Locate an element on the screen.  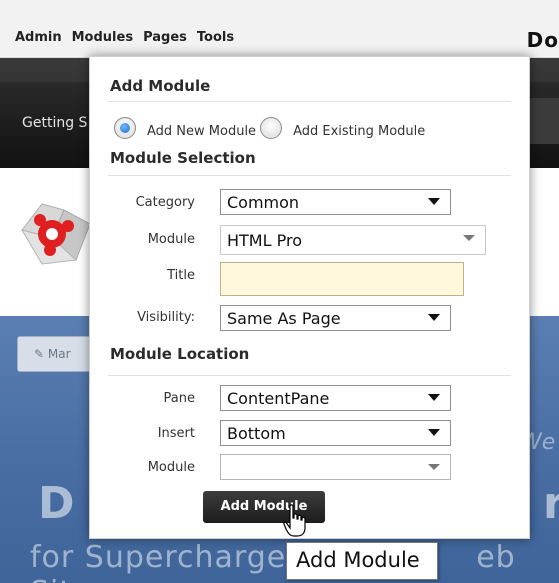
category-label: Category is located at coordinates (165, 202).